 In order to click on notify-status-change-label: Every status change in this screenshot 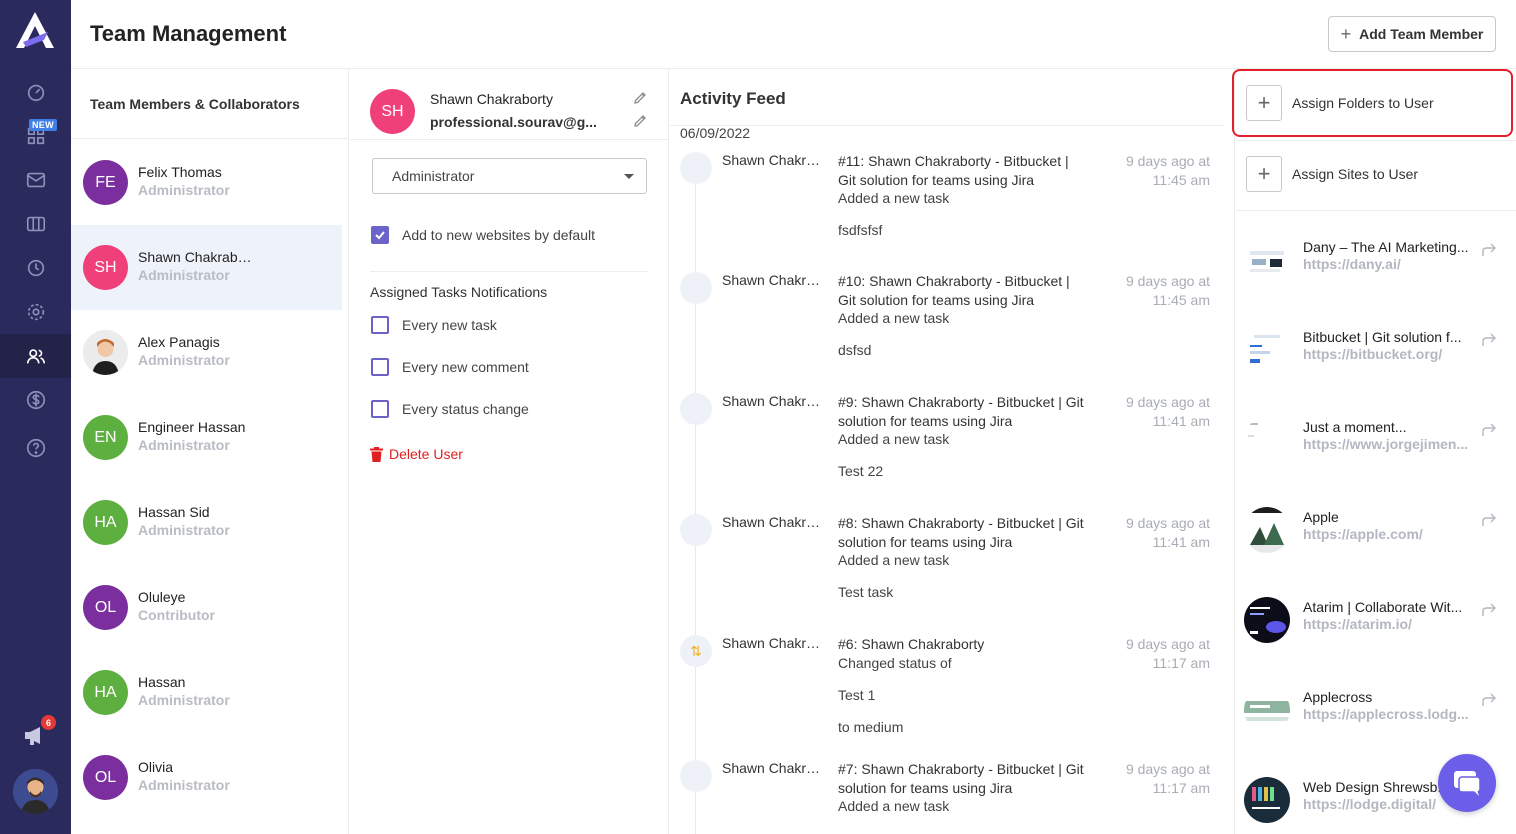, I will do `click(465, 409)`.